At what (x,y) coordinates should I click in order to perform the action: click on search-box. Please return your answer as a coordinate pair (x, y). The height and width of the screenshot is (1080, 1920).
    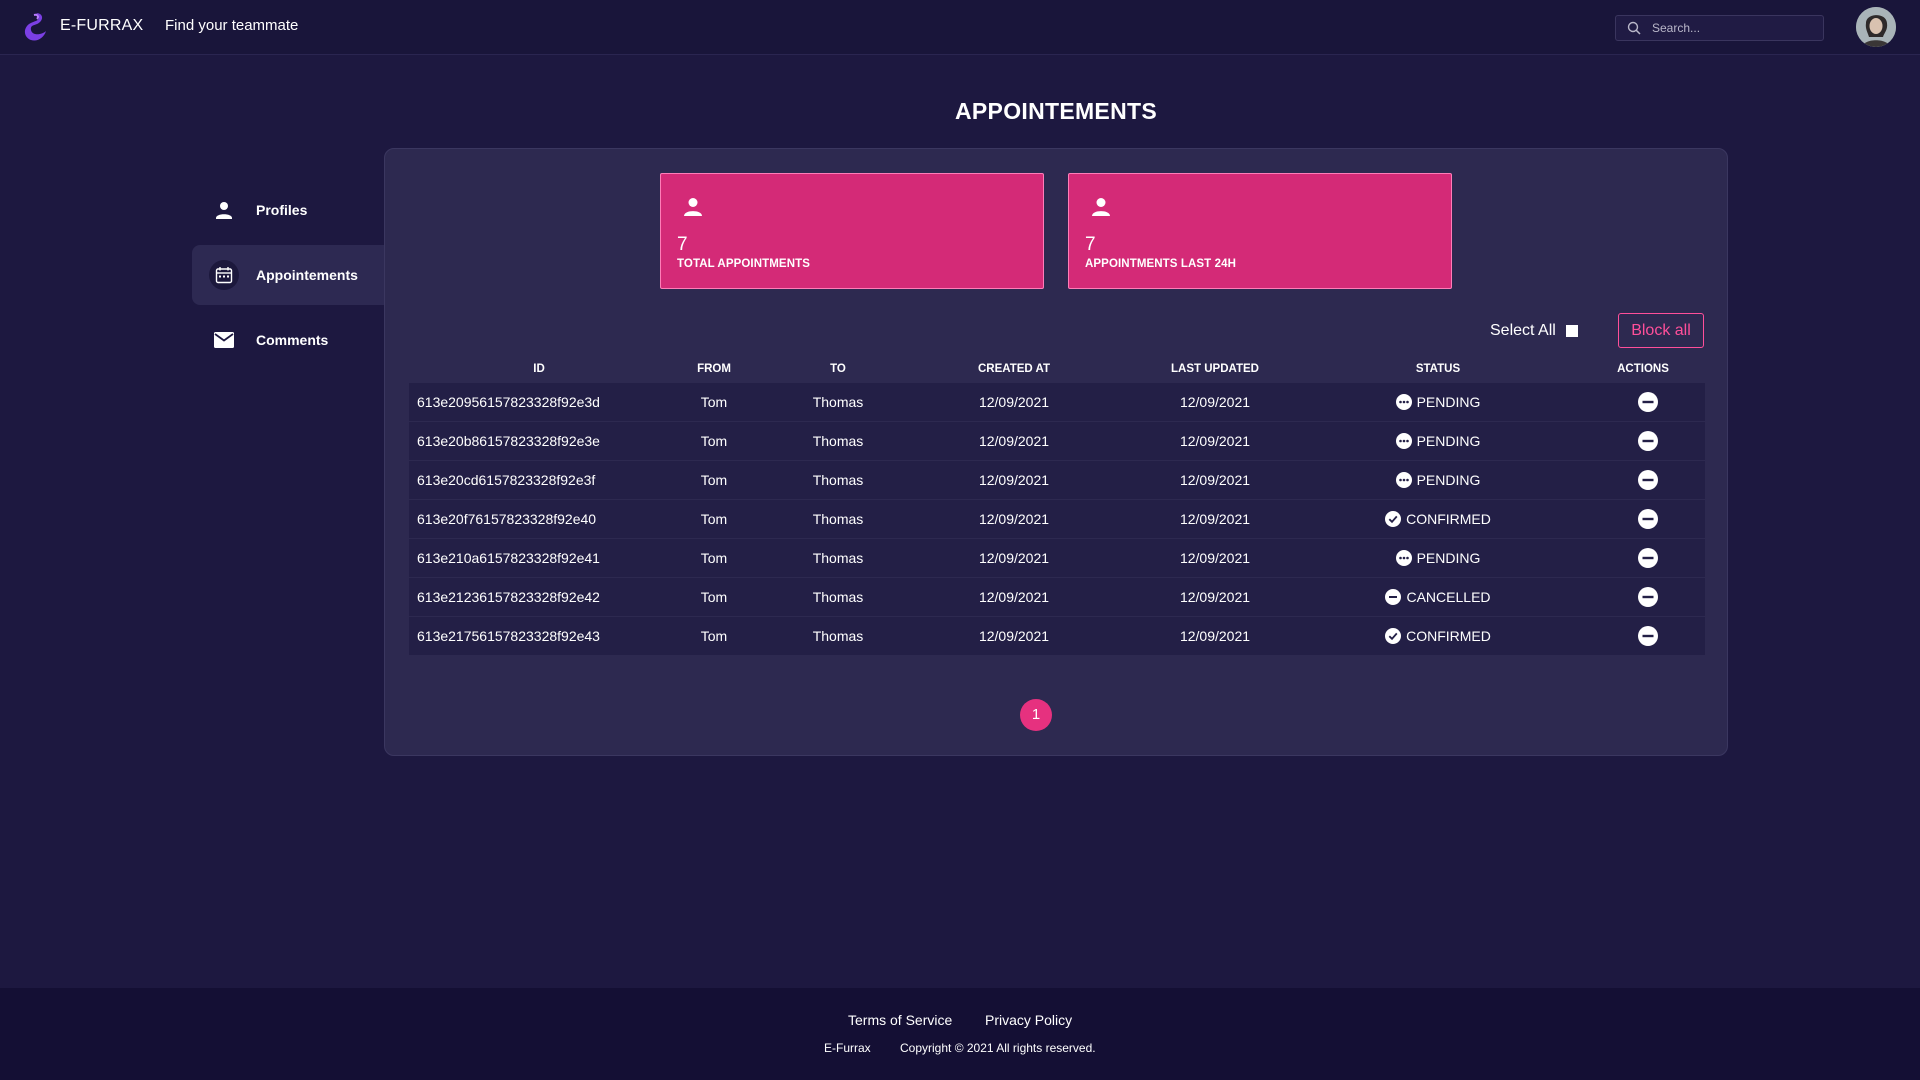
    Looking at the image, I should click on (1719, 28).